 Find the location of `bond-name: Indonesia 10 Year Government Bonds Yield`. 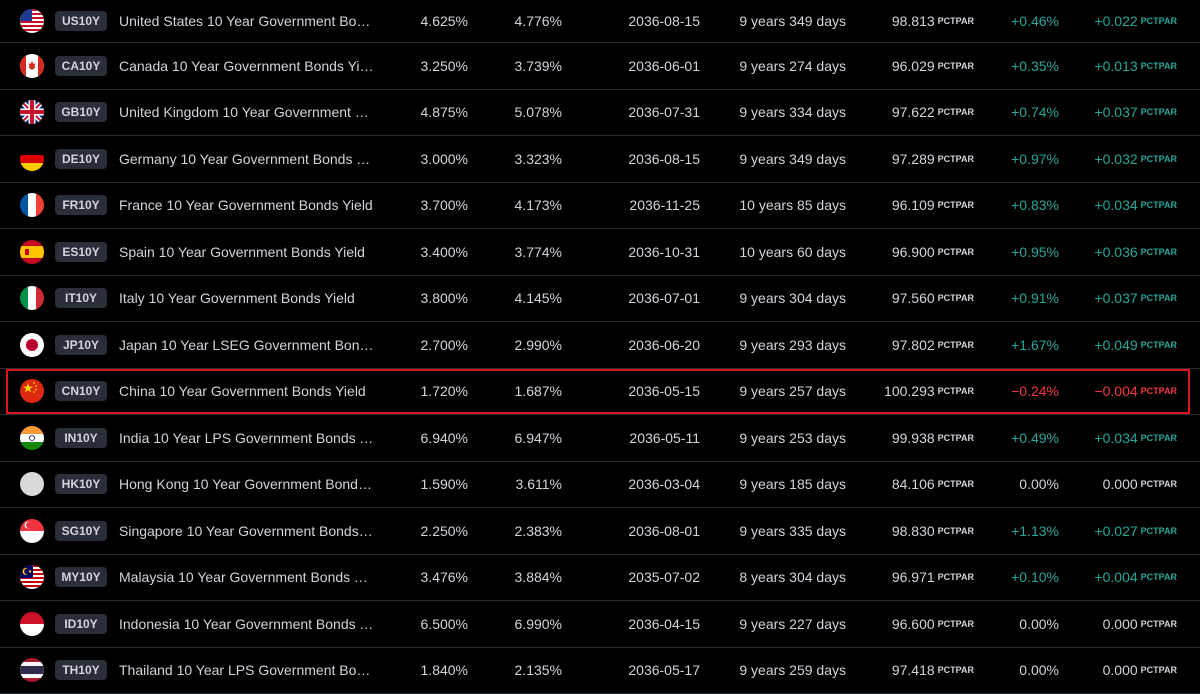

bond-name: Indonesia 10 Year Government Bonds Yield is located at coordinates (246, 624).